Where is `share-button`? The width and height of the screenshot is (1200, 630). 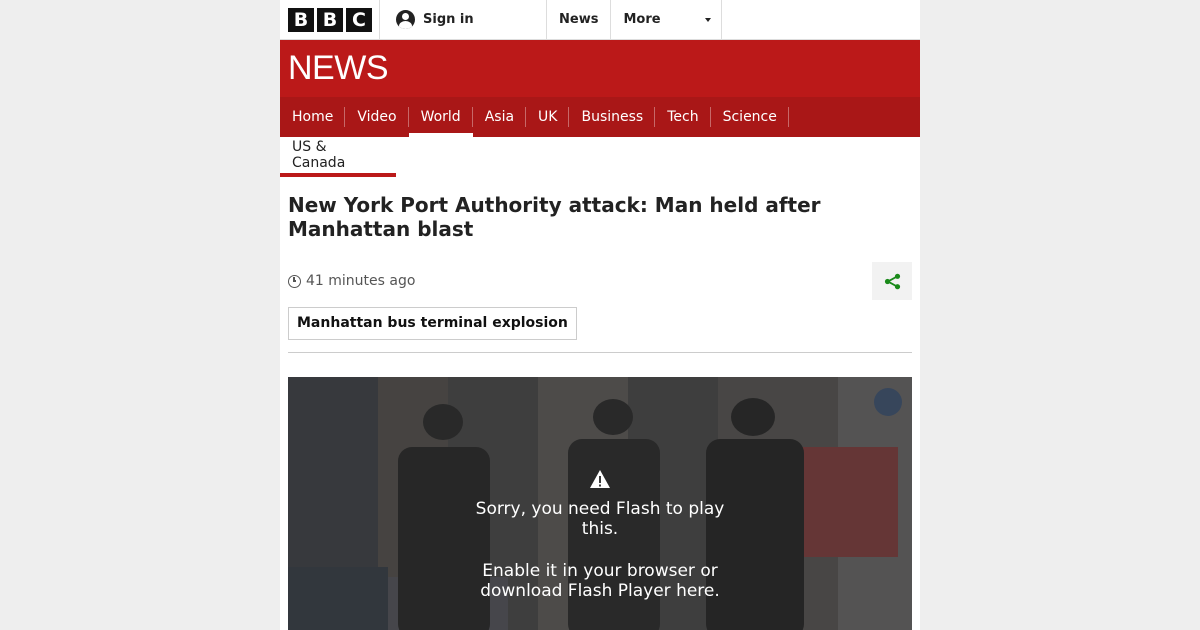 share-button is located at coordinates (892, 281).